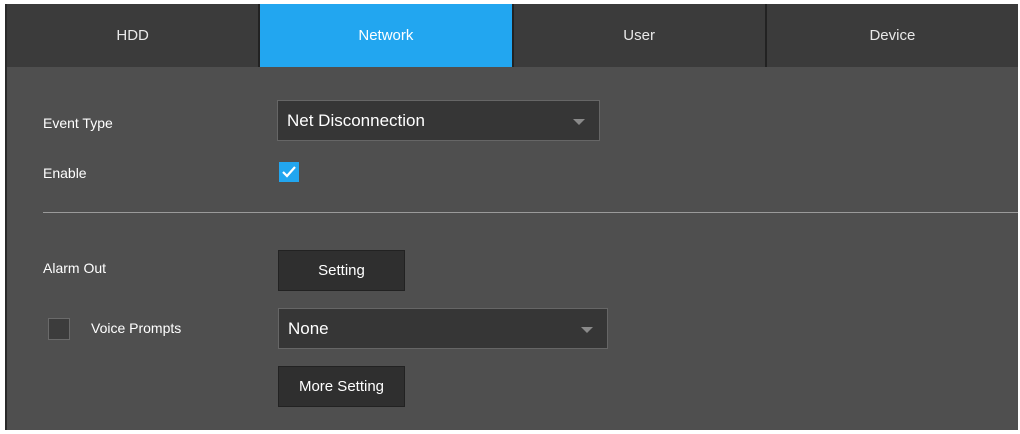  I want to click on tab-label: HDD, so click(132, 35).